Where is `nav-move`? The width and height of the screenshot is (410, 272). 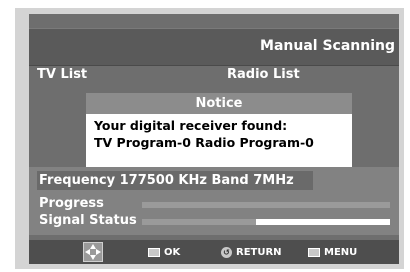 nav-move is located at coordinates (93, 252).